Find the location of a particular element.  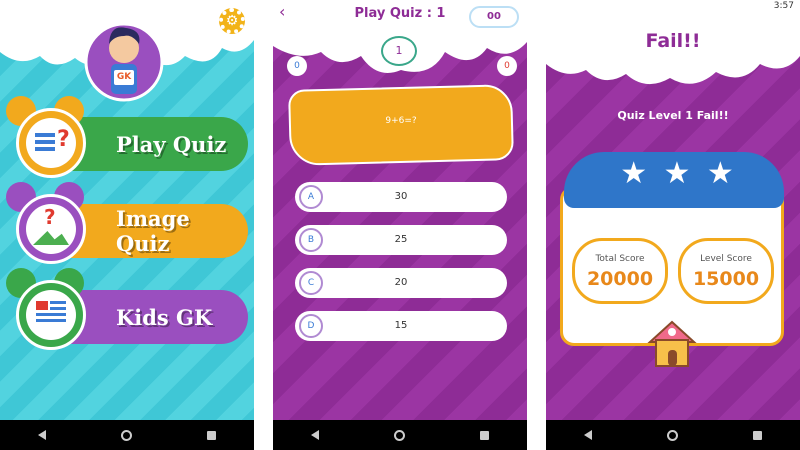

total-score-bubble: Total Score 20000 is located at coordinates (620, 271).